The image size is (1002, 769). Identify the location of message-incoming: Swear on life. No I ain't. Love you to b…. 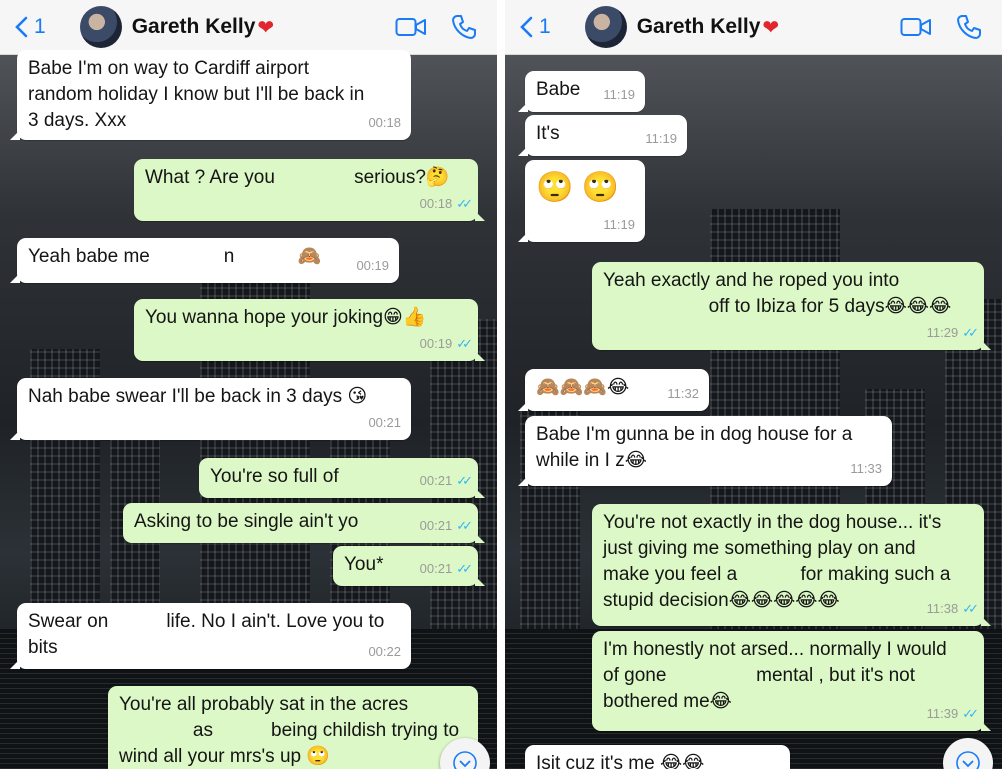
(210, 636).